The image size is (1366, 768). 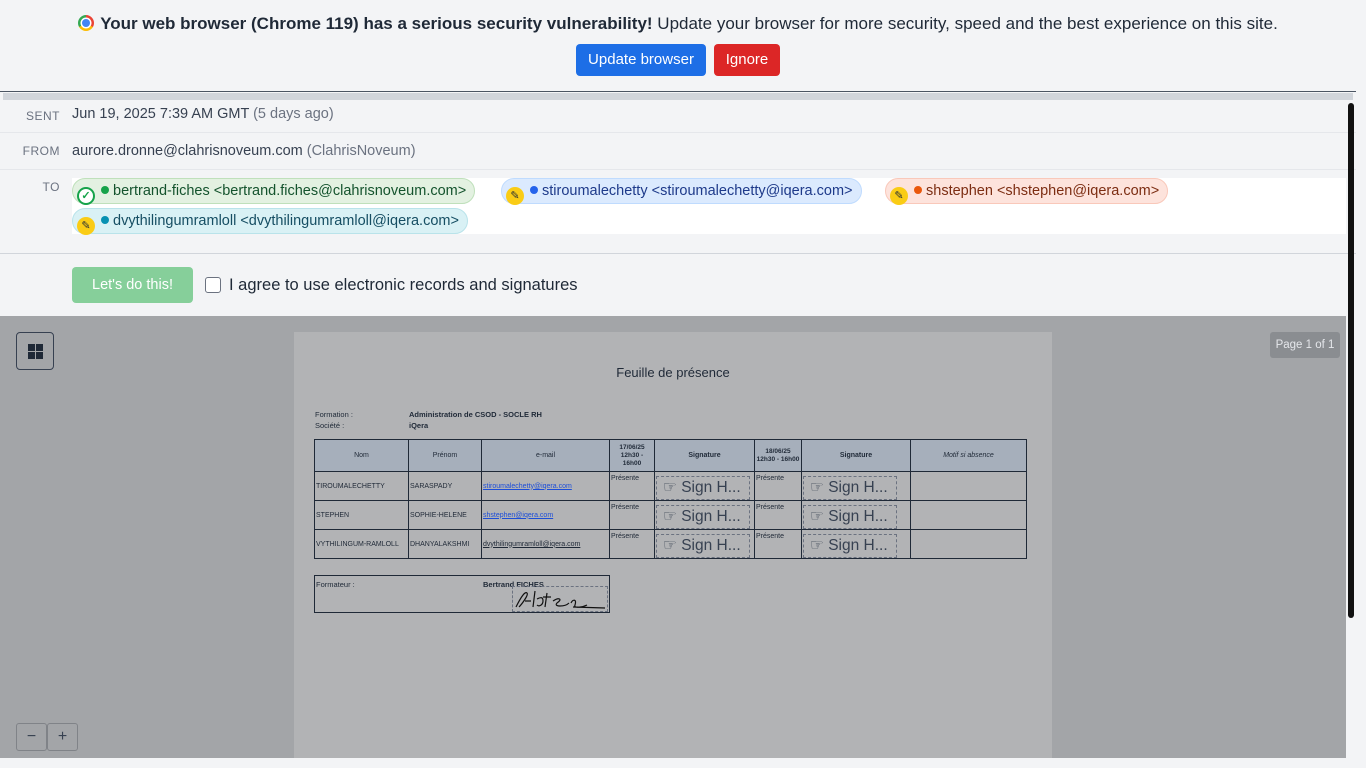 I want to click on formation-value: Administration de CSOD - SOCLE RH, so click(x=475, y=414).